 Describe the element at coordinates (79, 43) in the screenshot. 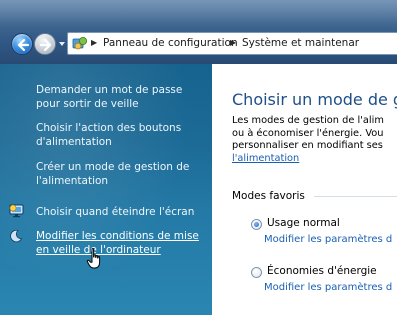

I see `control-panel-icon` at that location.